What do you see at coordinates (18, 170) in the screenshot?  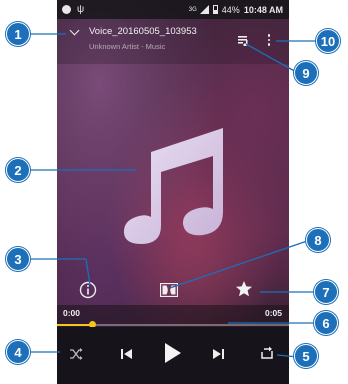 I see `callout-2: 2` at bounding box center [18, 170].